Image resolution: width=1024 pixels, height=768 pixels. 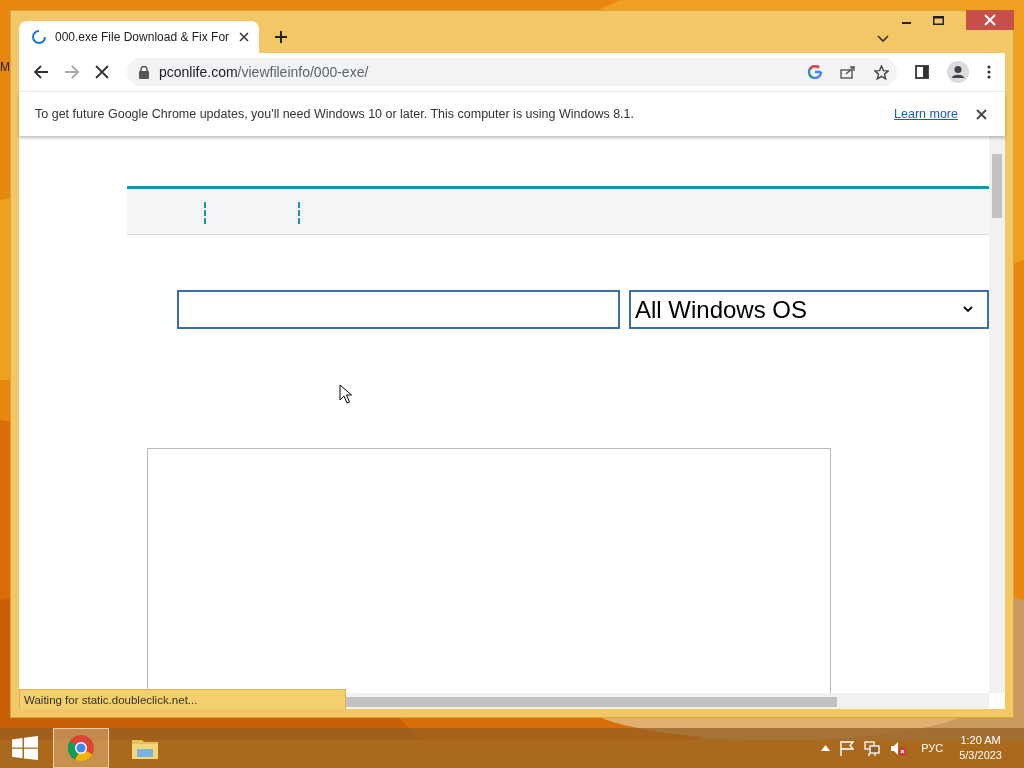 I want to click on back-arrow-icon, so click(x=41, y=72).